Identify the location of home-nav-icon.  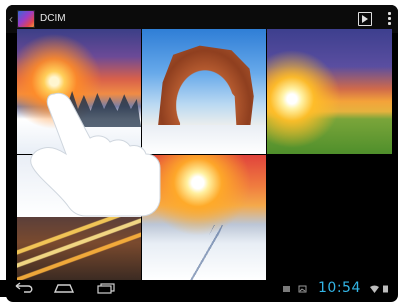
(64, 288).